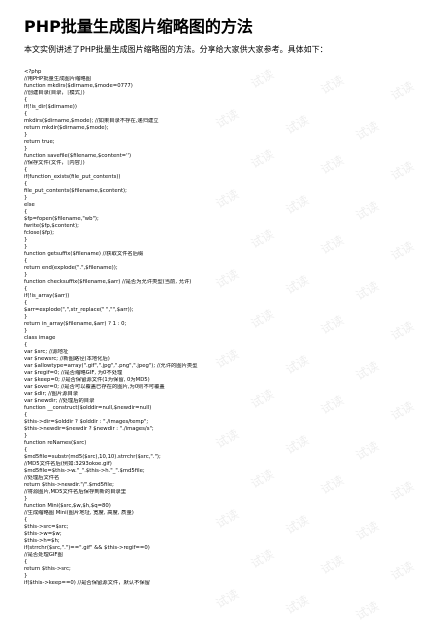  What do you see at coordinates (68, 464) in the screenshot?
I see `code-line: //MD5文件名后(例如:3293okoe.gif)` at bounding box center [68, 464].